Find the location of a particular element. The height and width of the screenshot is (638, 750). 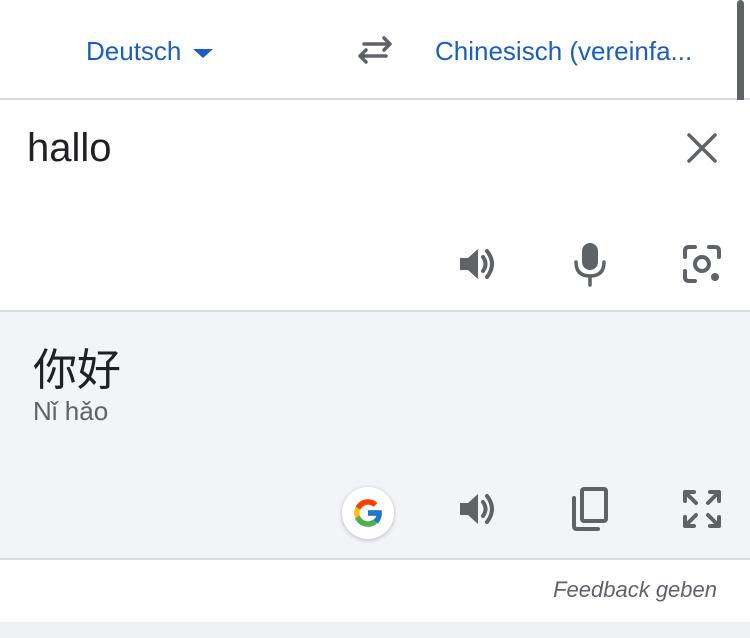

swap-languages-button is located at coordinates (375, 50).